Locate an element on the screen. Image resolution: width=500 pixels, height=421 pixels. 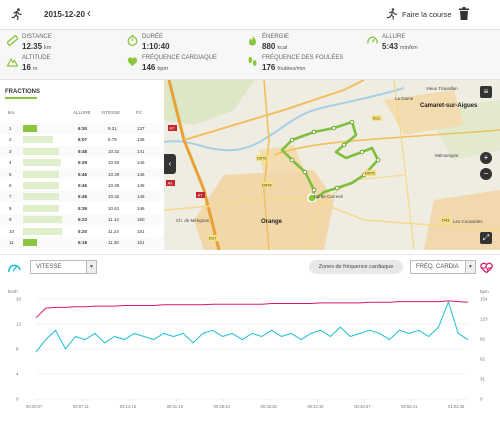
fraction-row: 10 5:20 11.24 151 is located at coordinates (81, 231).